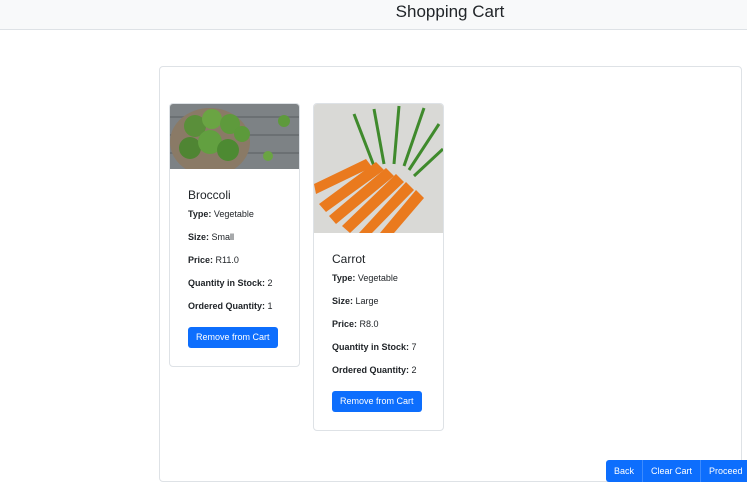 This screenshot has height=492, width=747. I want to click on product-price: Price: R11.0, so click(213, 260).